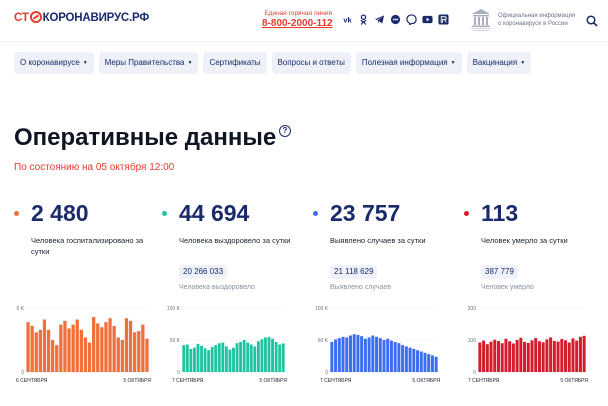  I want to click on chart-recovered: 100 K 50 K 0 7 СЕНТЯБРЯ 5 ОКТЯБРЯ, so click(238, 349).